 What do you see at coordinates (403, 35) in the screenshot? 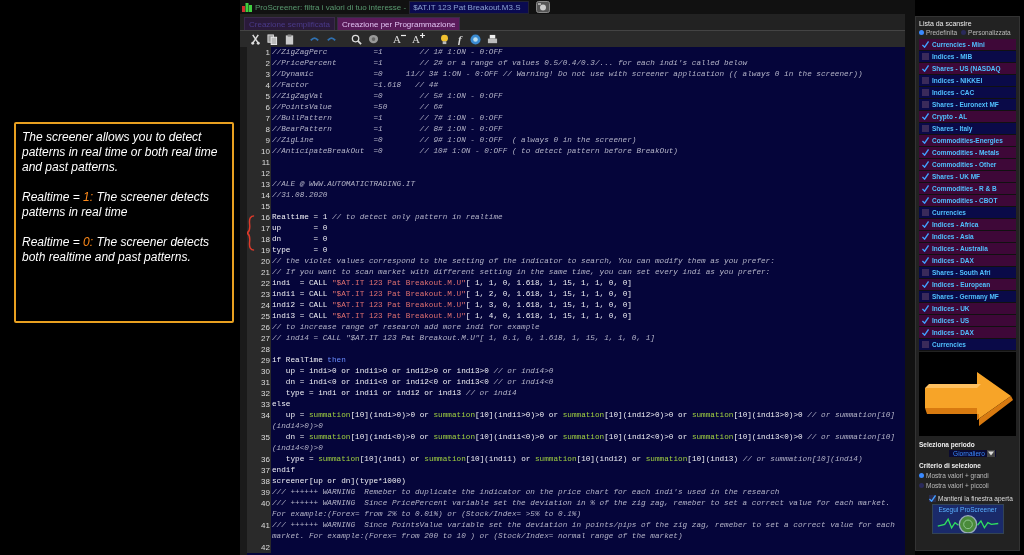
I see `minus-icon` at bounding box center [403, 35].